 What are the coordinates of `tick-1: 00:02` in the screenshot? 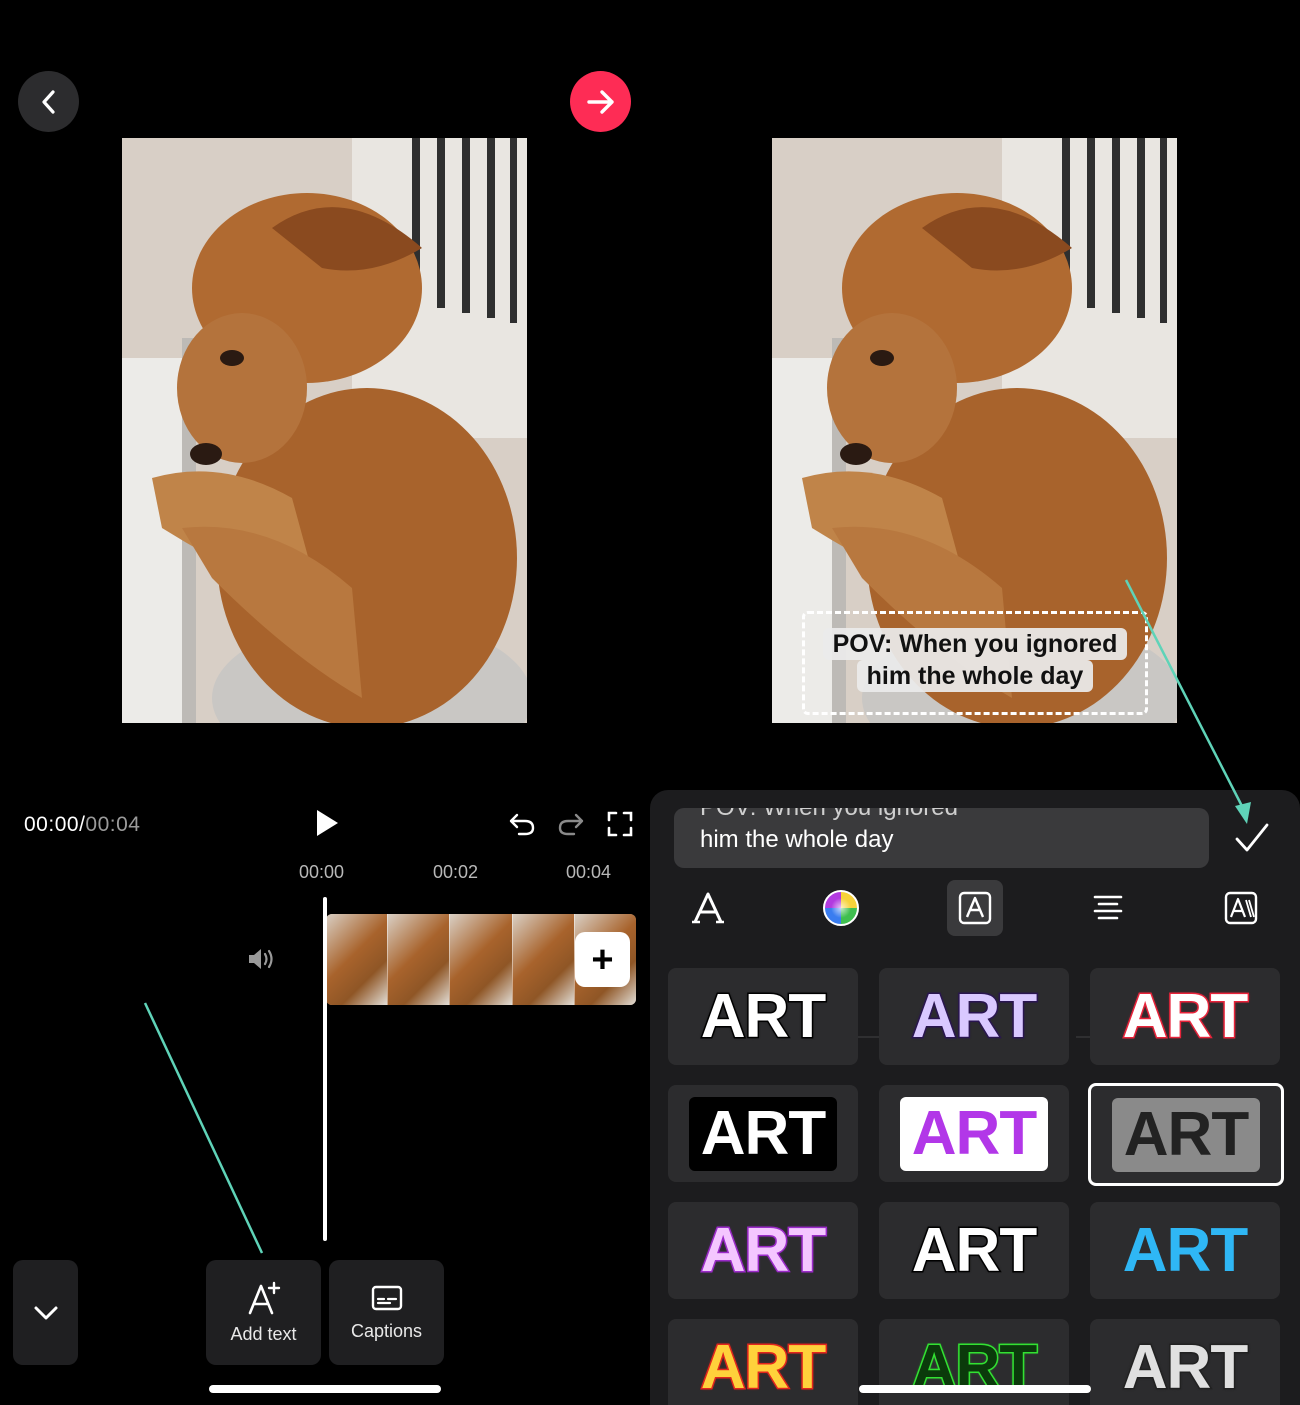 It's located at (456, 872).